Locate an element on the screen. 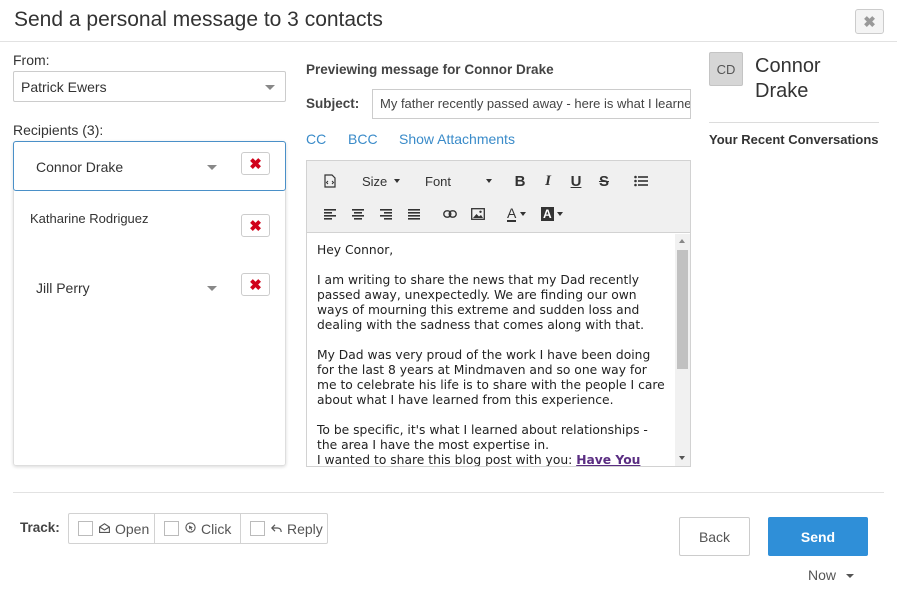 Image resolution: width=897 pixels, height=594 pixels. track-click-option: Click is located at coordinates (198, 528).